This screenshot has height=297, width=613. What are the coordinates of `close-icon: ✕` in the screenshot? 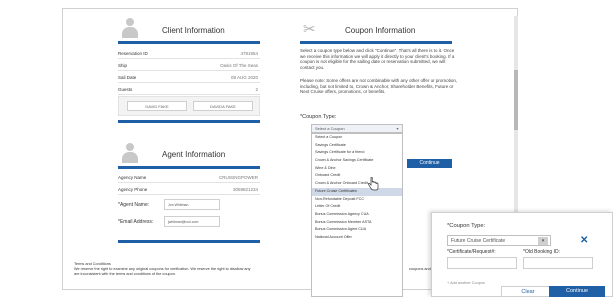 It's located at (584, 240).